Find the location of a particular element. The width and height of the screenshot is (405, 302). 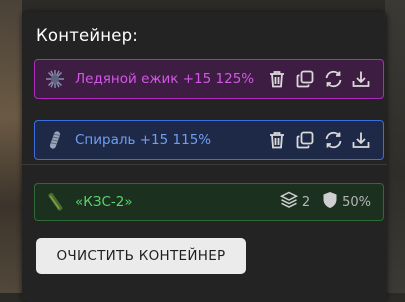

container-item-ice-hedgehog: Ледяной ежик +15 125% is located at coordinates (209, 79).